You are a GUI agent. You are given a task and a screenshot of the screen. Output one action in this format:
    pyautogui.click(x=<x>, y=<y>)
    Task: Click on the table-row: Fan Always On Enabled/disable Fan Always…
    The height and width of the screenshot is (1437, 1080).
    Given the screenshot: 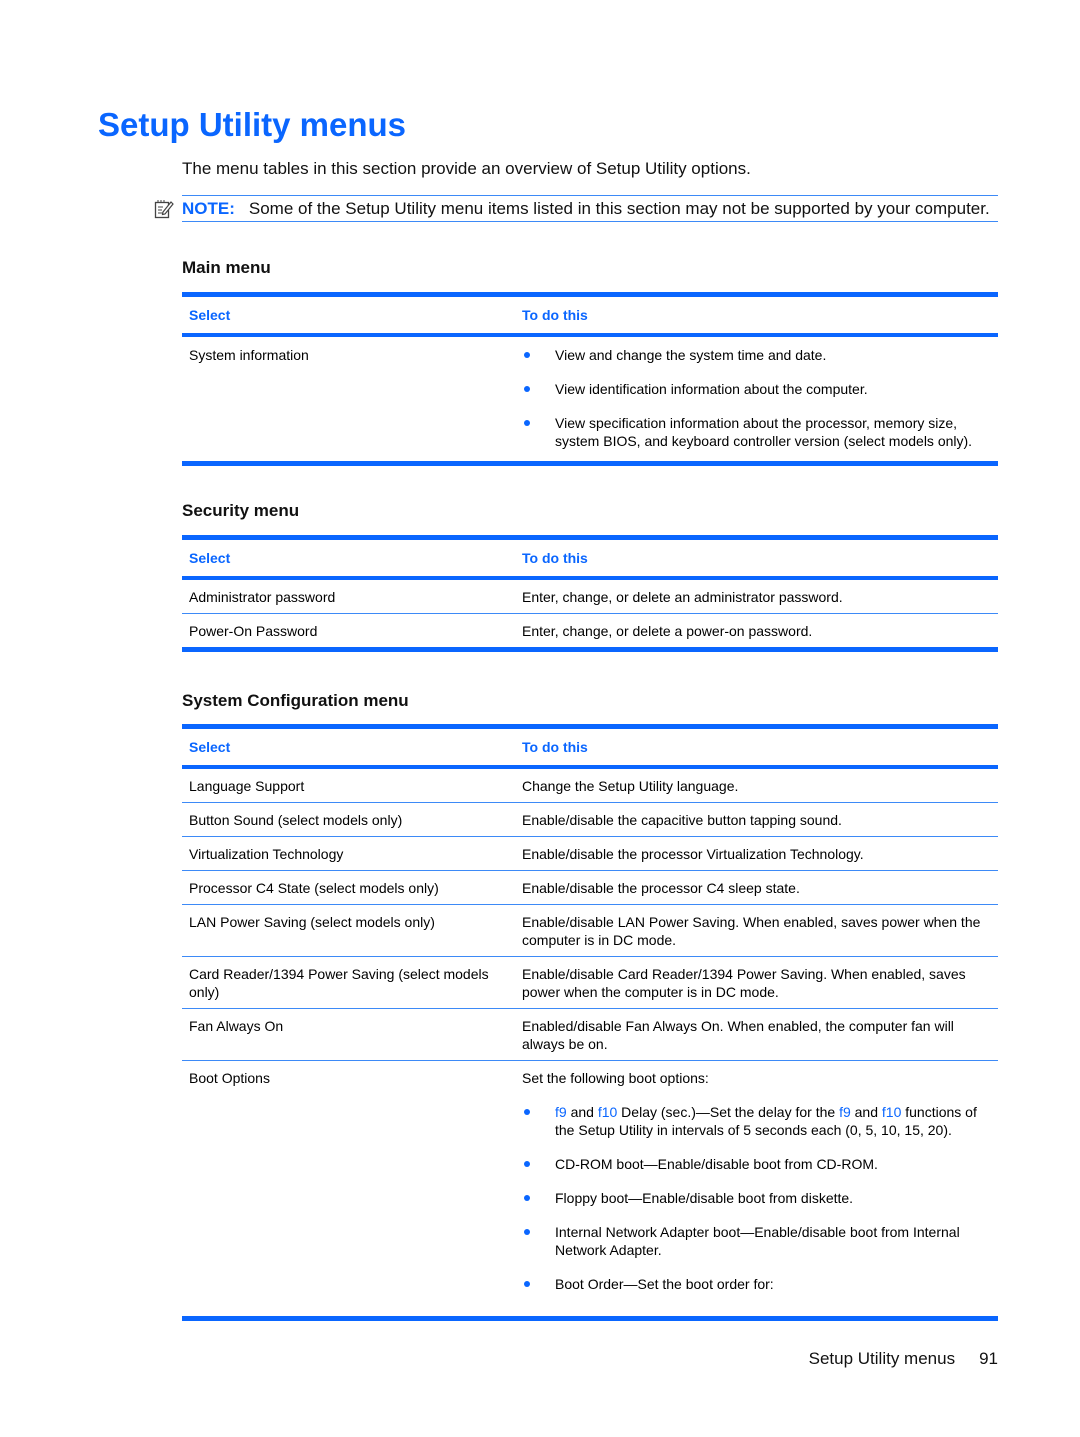 What is the action you would take?
    pyautogui.click(x=590, y=1035)
    